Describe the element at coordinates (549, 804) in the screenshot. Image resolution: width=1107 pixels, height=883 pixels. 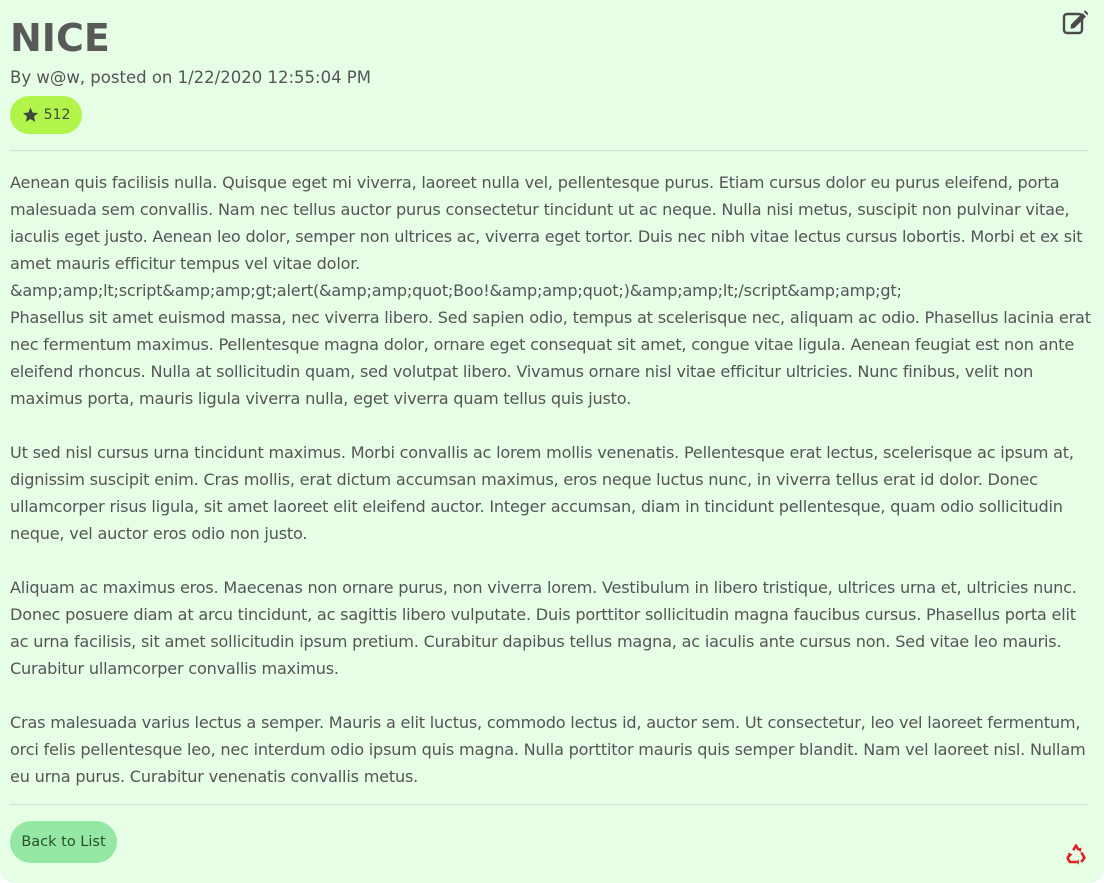
I see `footer-divider` at that location.